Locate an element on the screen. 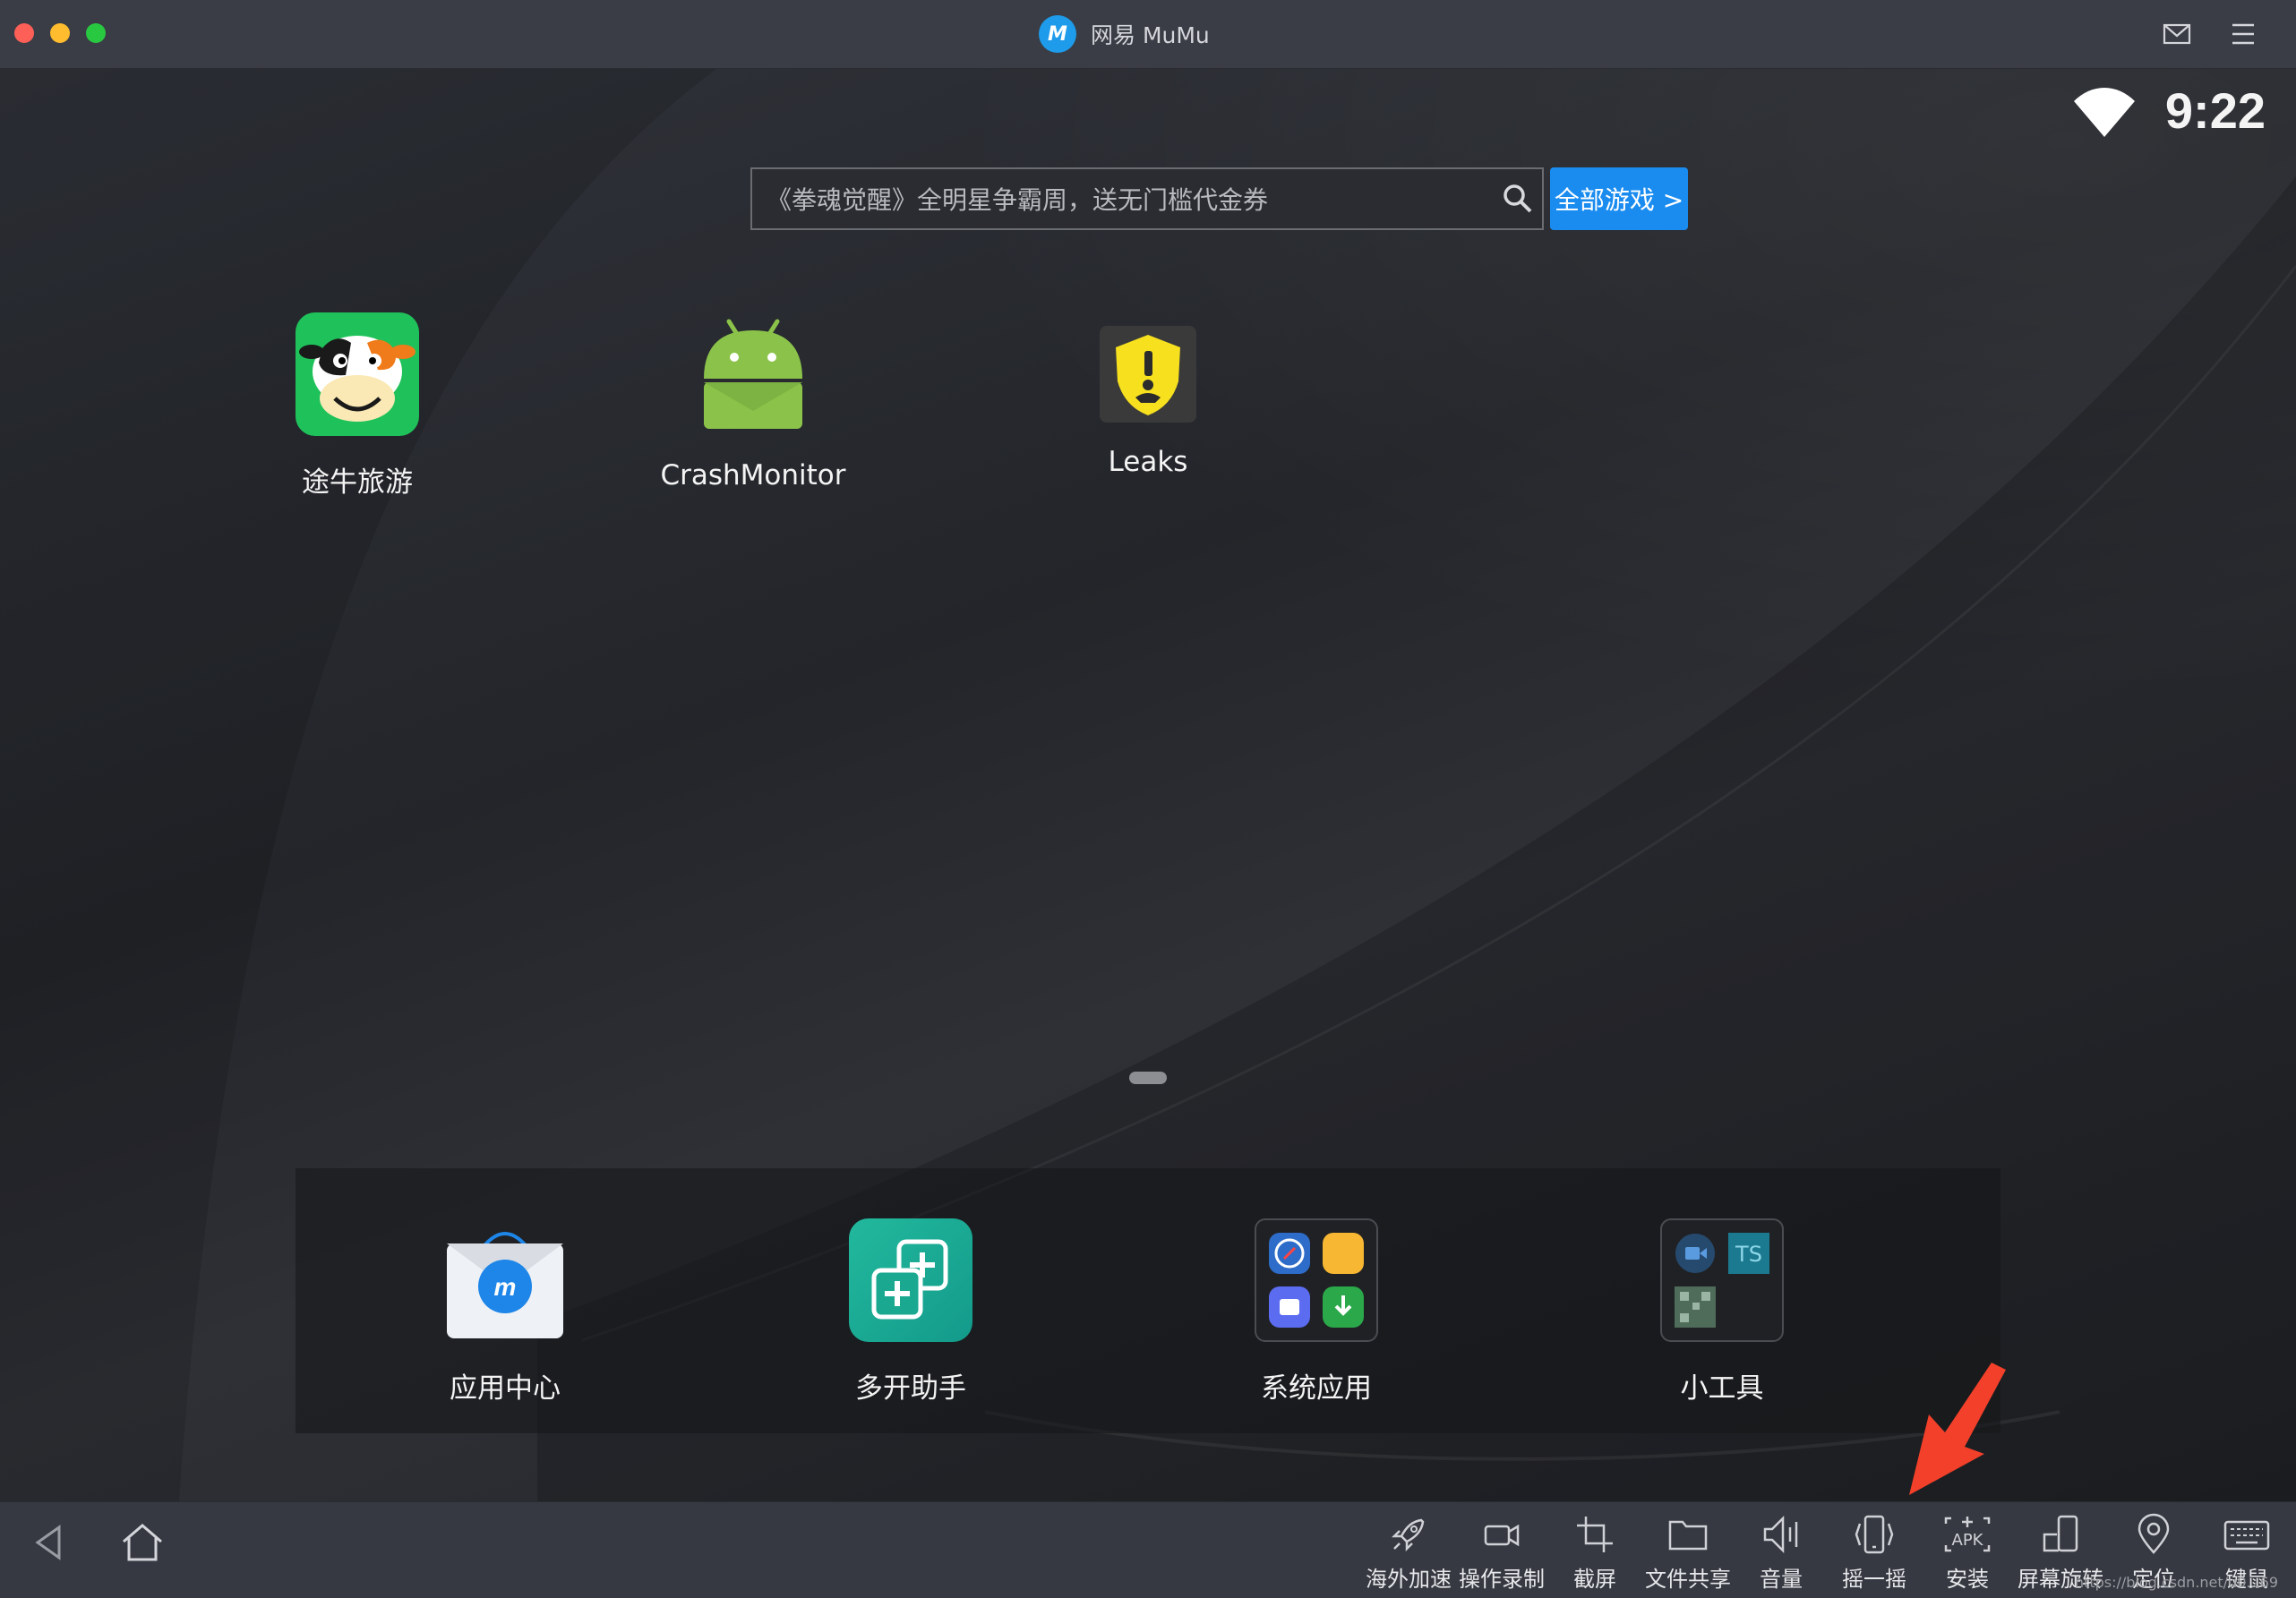 The height and width of the screenshot is (1598, 2296). location-pin-icon is located at coordinates (2154, 1533).